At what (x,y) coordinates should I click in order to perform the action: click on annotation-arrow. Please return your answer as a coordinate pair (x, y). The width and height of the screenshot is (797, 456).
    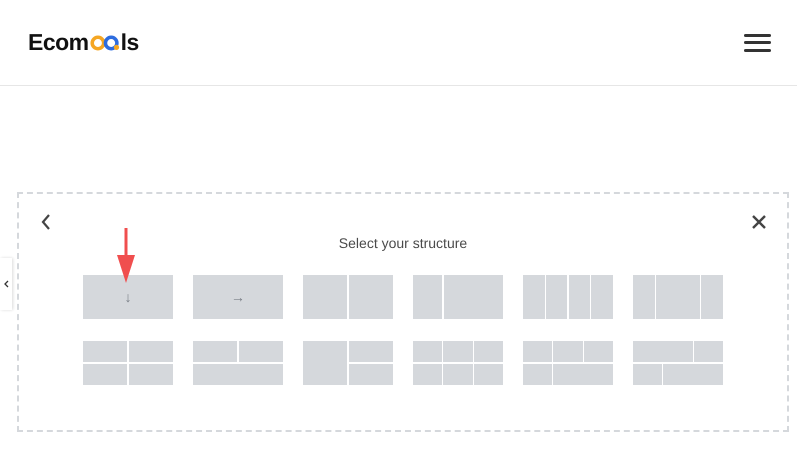
    Looking at the image, I should click on (126, 256).